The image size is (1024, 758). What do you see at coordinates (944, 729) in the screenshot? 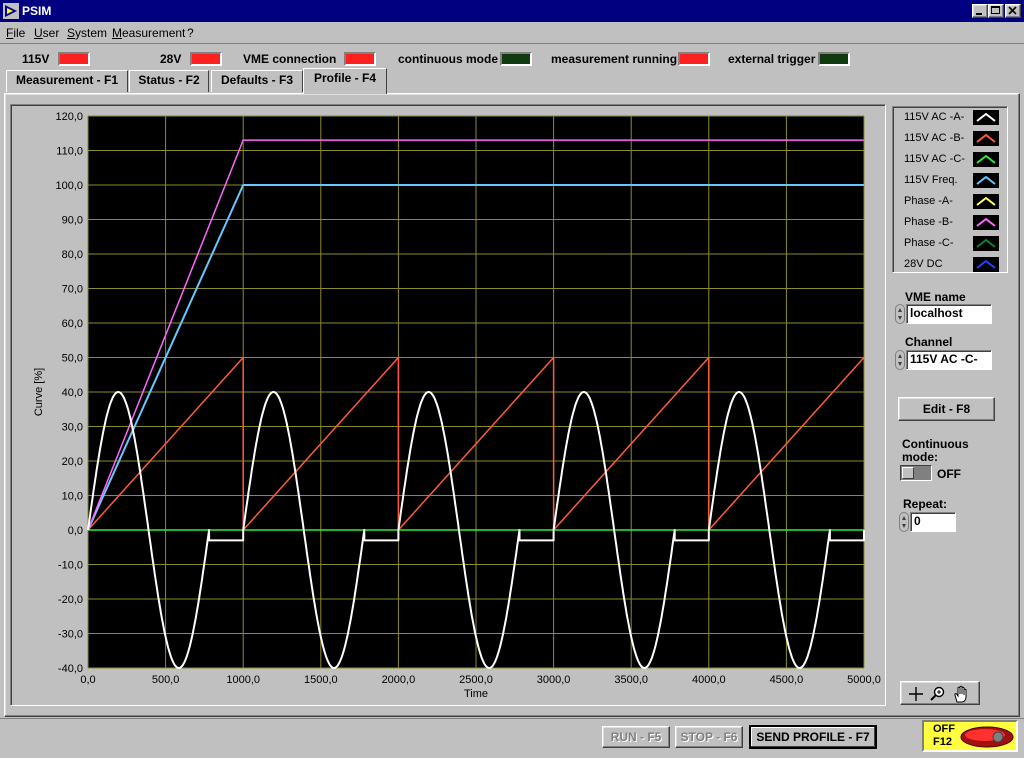
I see `off-label: OFF` at bounding box center [944, 729].